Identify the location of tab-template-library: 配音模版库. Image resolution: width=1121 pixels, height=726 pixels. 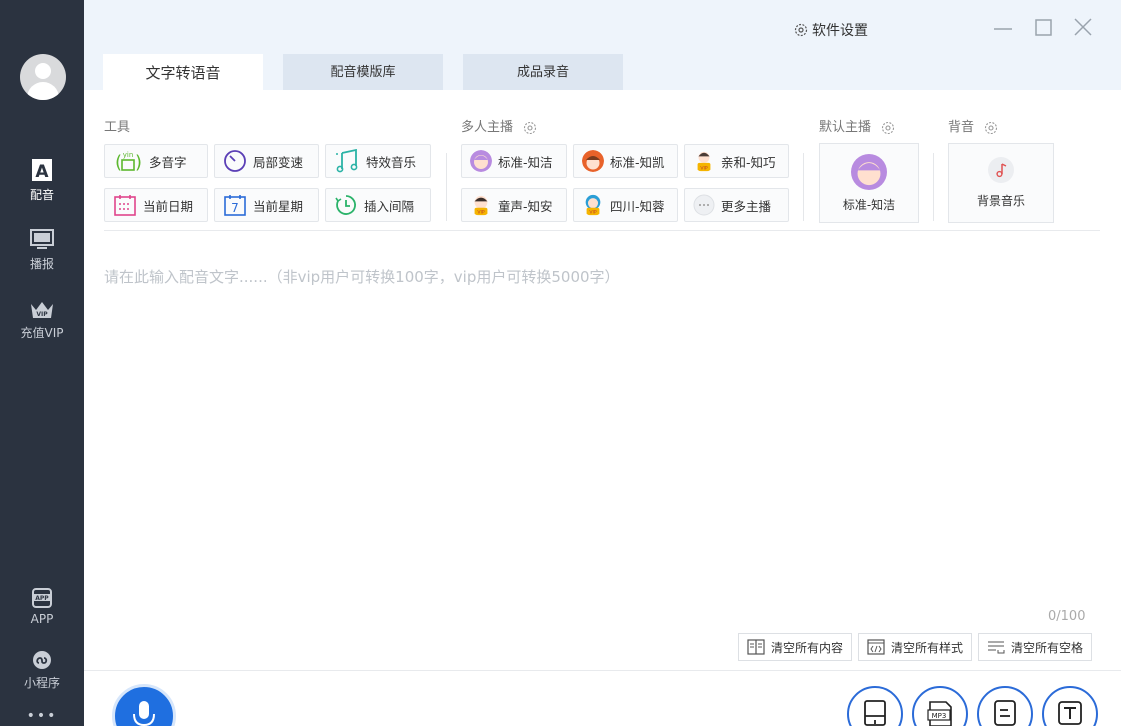
(363, 72).